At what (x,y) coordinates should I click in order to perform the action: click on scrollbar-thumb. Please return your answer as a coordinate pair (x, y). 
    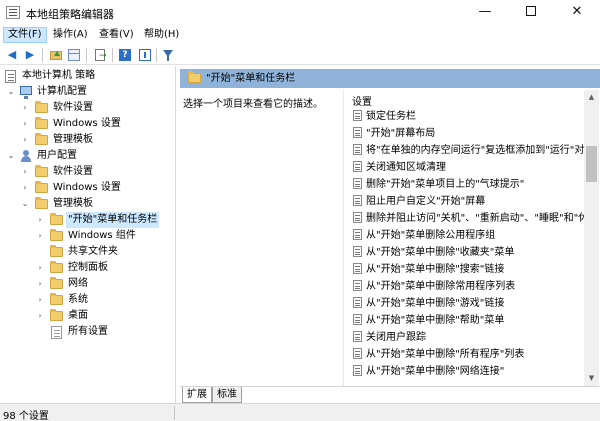
    Looking at the image, I should click on (591, 164).